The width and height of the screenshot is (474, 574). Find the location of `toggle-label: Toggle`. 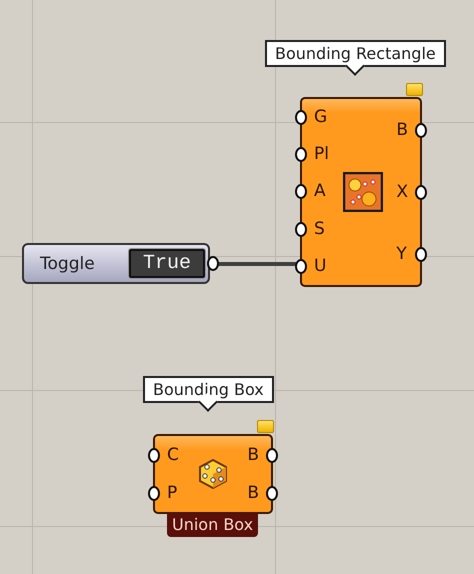

toggle-label: Toggle is located at coordinates (67, 264).